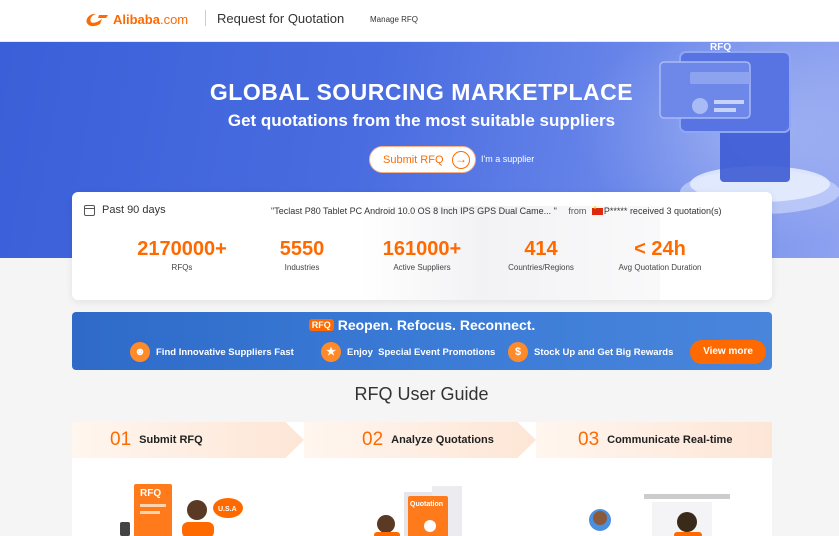  What do you see at coordinates (394, 19) in the screenshot?
I see `manage-rfq-link: Manage RFQ` at bounding box center [394, 19].